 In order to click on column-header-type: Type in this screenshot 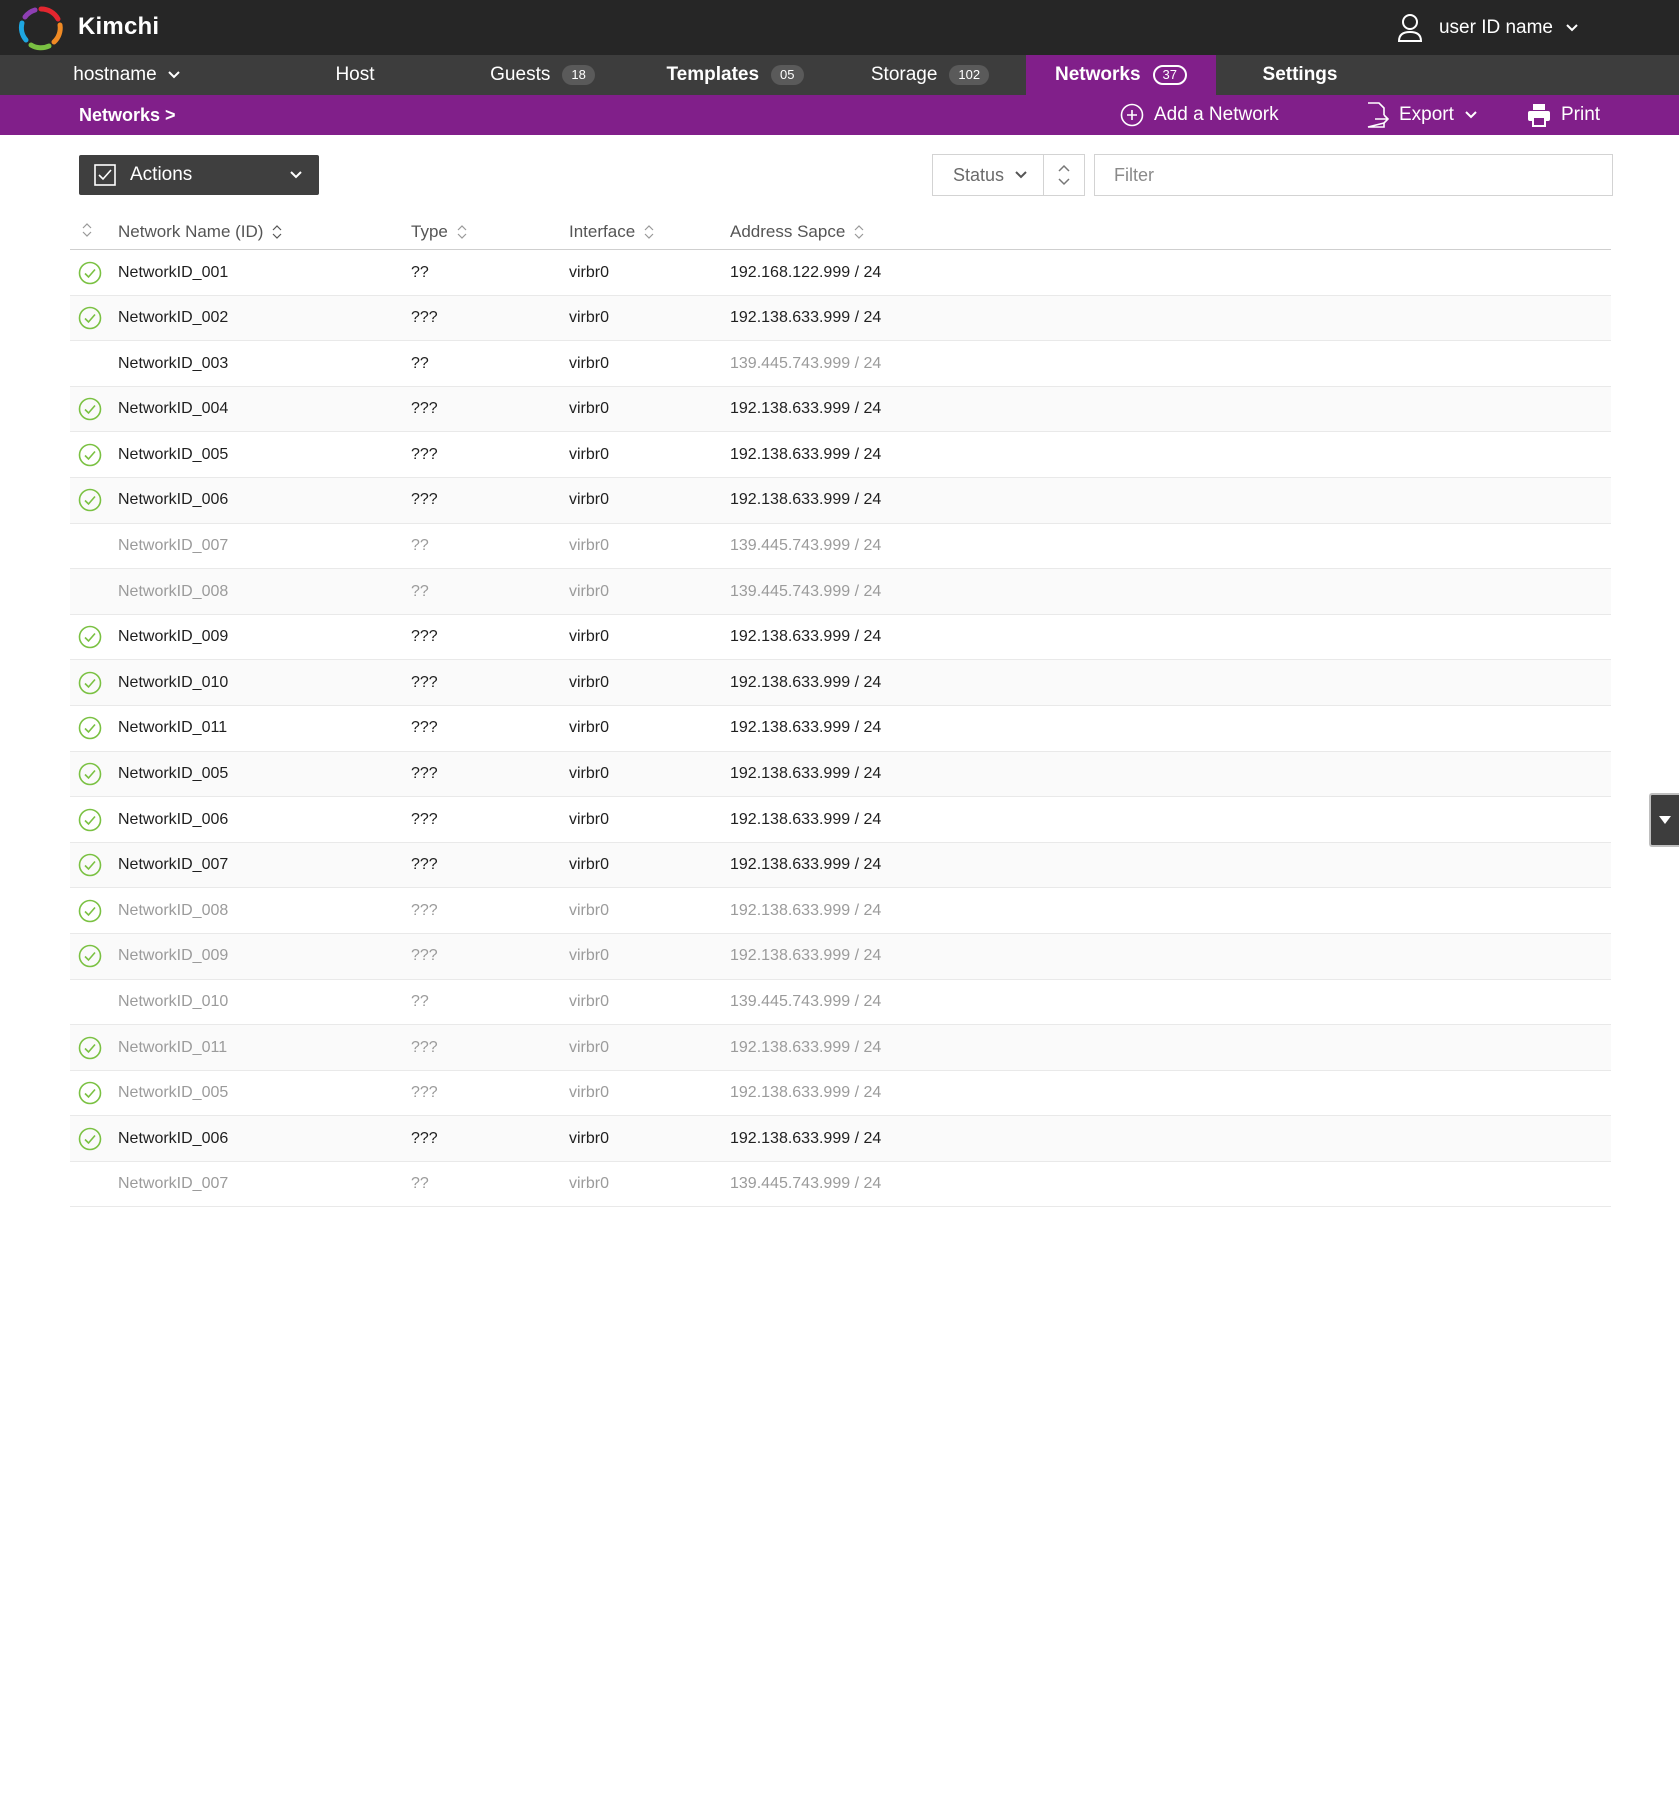, I will do `click(439, 232)`.